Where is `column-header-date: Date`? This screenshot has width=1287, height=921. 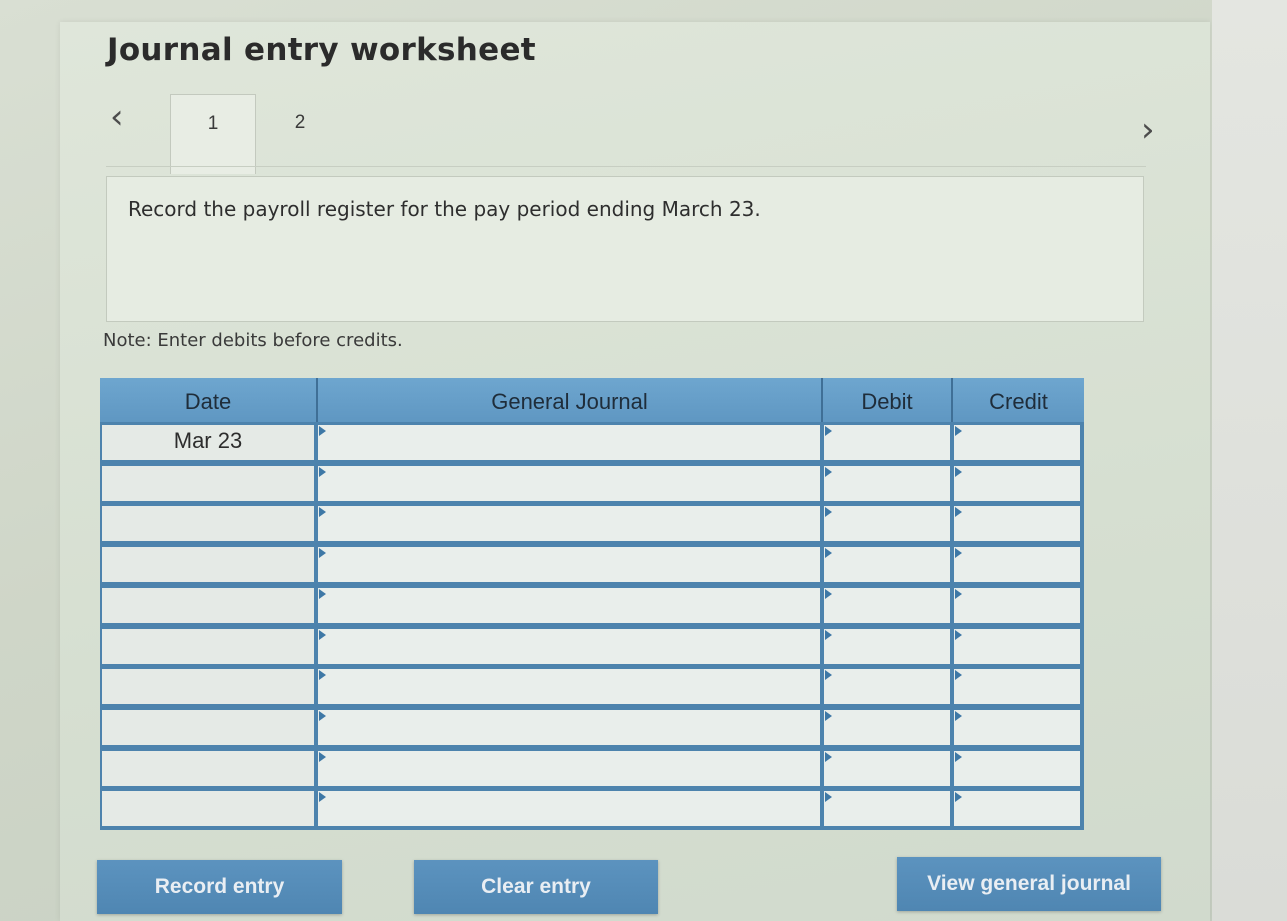 column-header-date: Date is located at coordinates (209, 400).